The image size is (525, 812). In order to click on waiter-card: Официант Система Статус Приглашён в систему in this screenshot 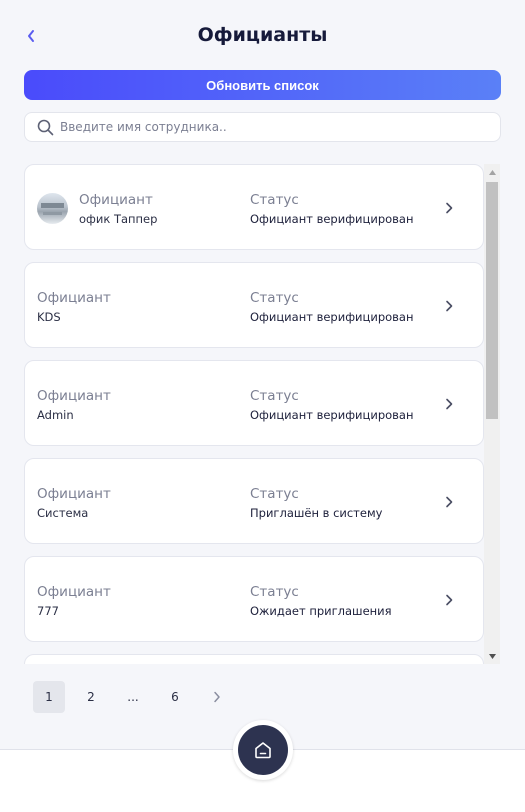, I will do `click(254, 501)`.